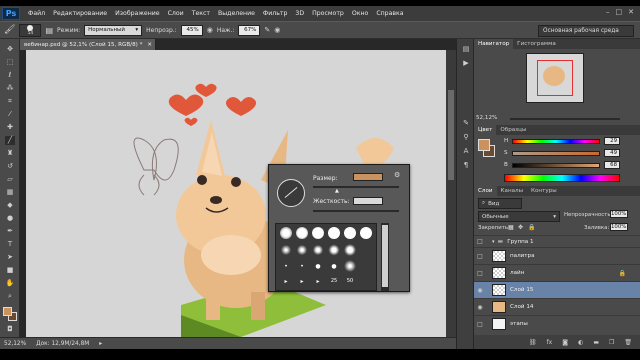 This screenshot has width=640, height=360. I want to click on dodge-tool-icon: ●, so click(10, 218).